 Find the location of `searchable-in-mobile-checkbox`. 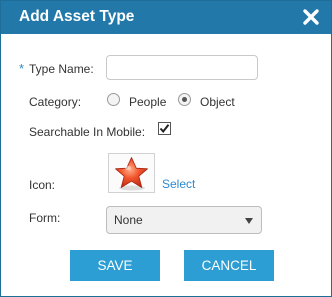

searchable-in-mobile-checkbox is located at coordinates (164, 128).